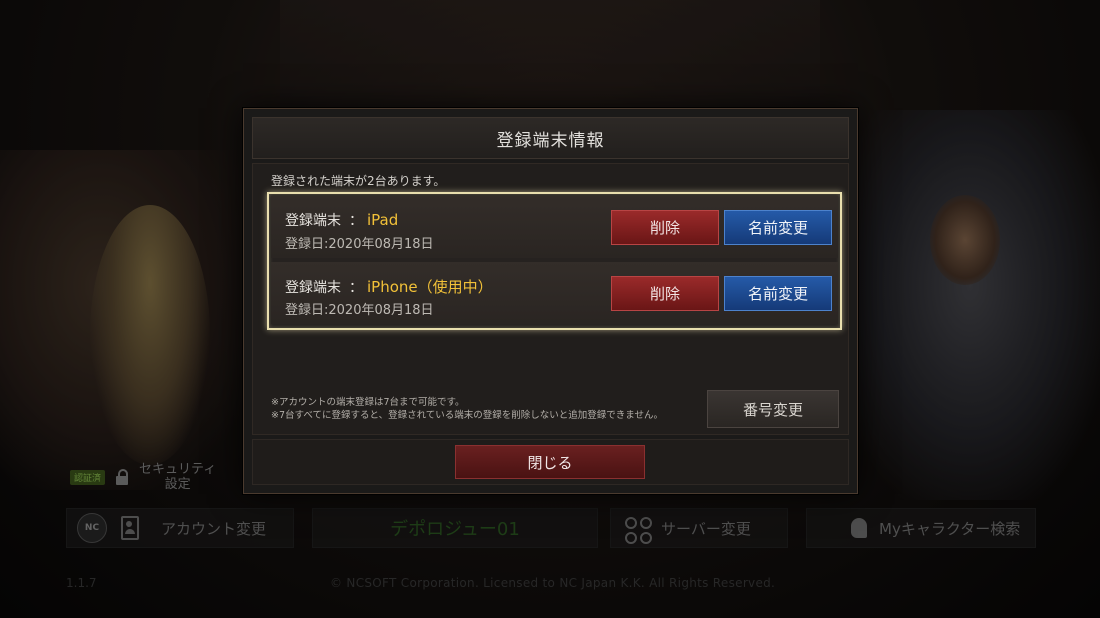 The width and height of the screenshot is (1100, 618). I want to click on device-row: 登録端末 ： iPad 登録日:2020年08月18日 削除 名前変更, so click(554, 227).